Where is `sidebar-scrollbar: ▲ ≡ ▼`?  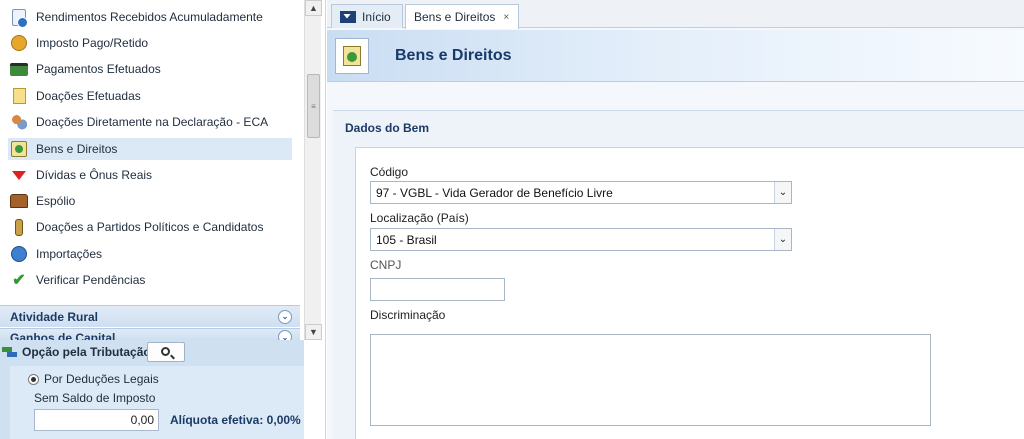 sidebar-scrollbar: ▲ ≡ ▼ is located at coordinates (313, 170).